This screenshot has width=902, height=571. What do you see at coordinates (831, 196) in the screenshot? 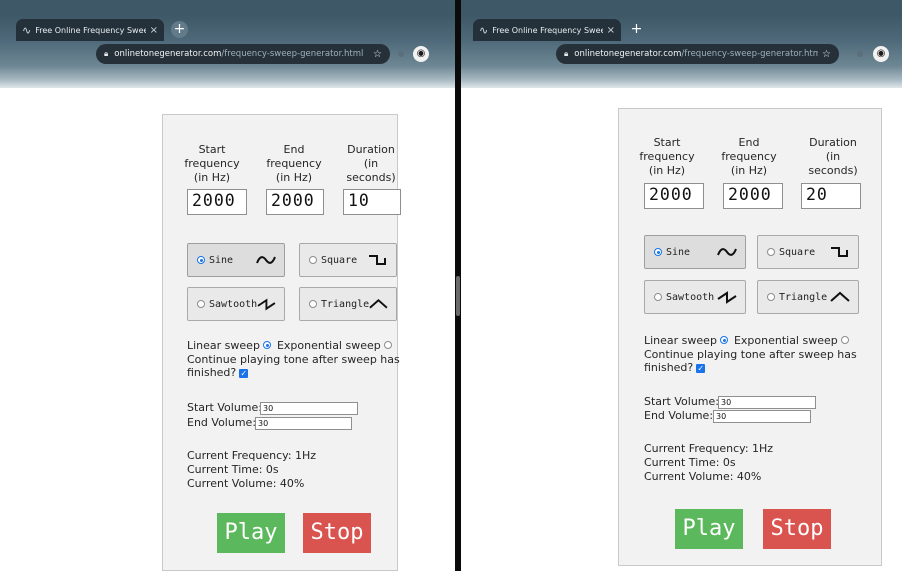
I see `duration-input: 20` at bounding box center [831, 196].